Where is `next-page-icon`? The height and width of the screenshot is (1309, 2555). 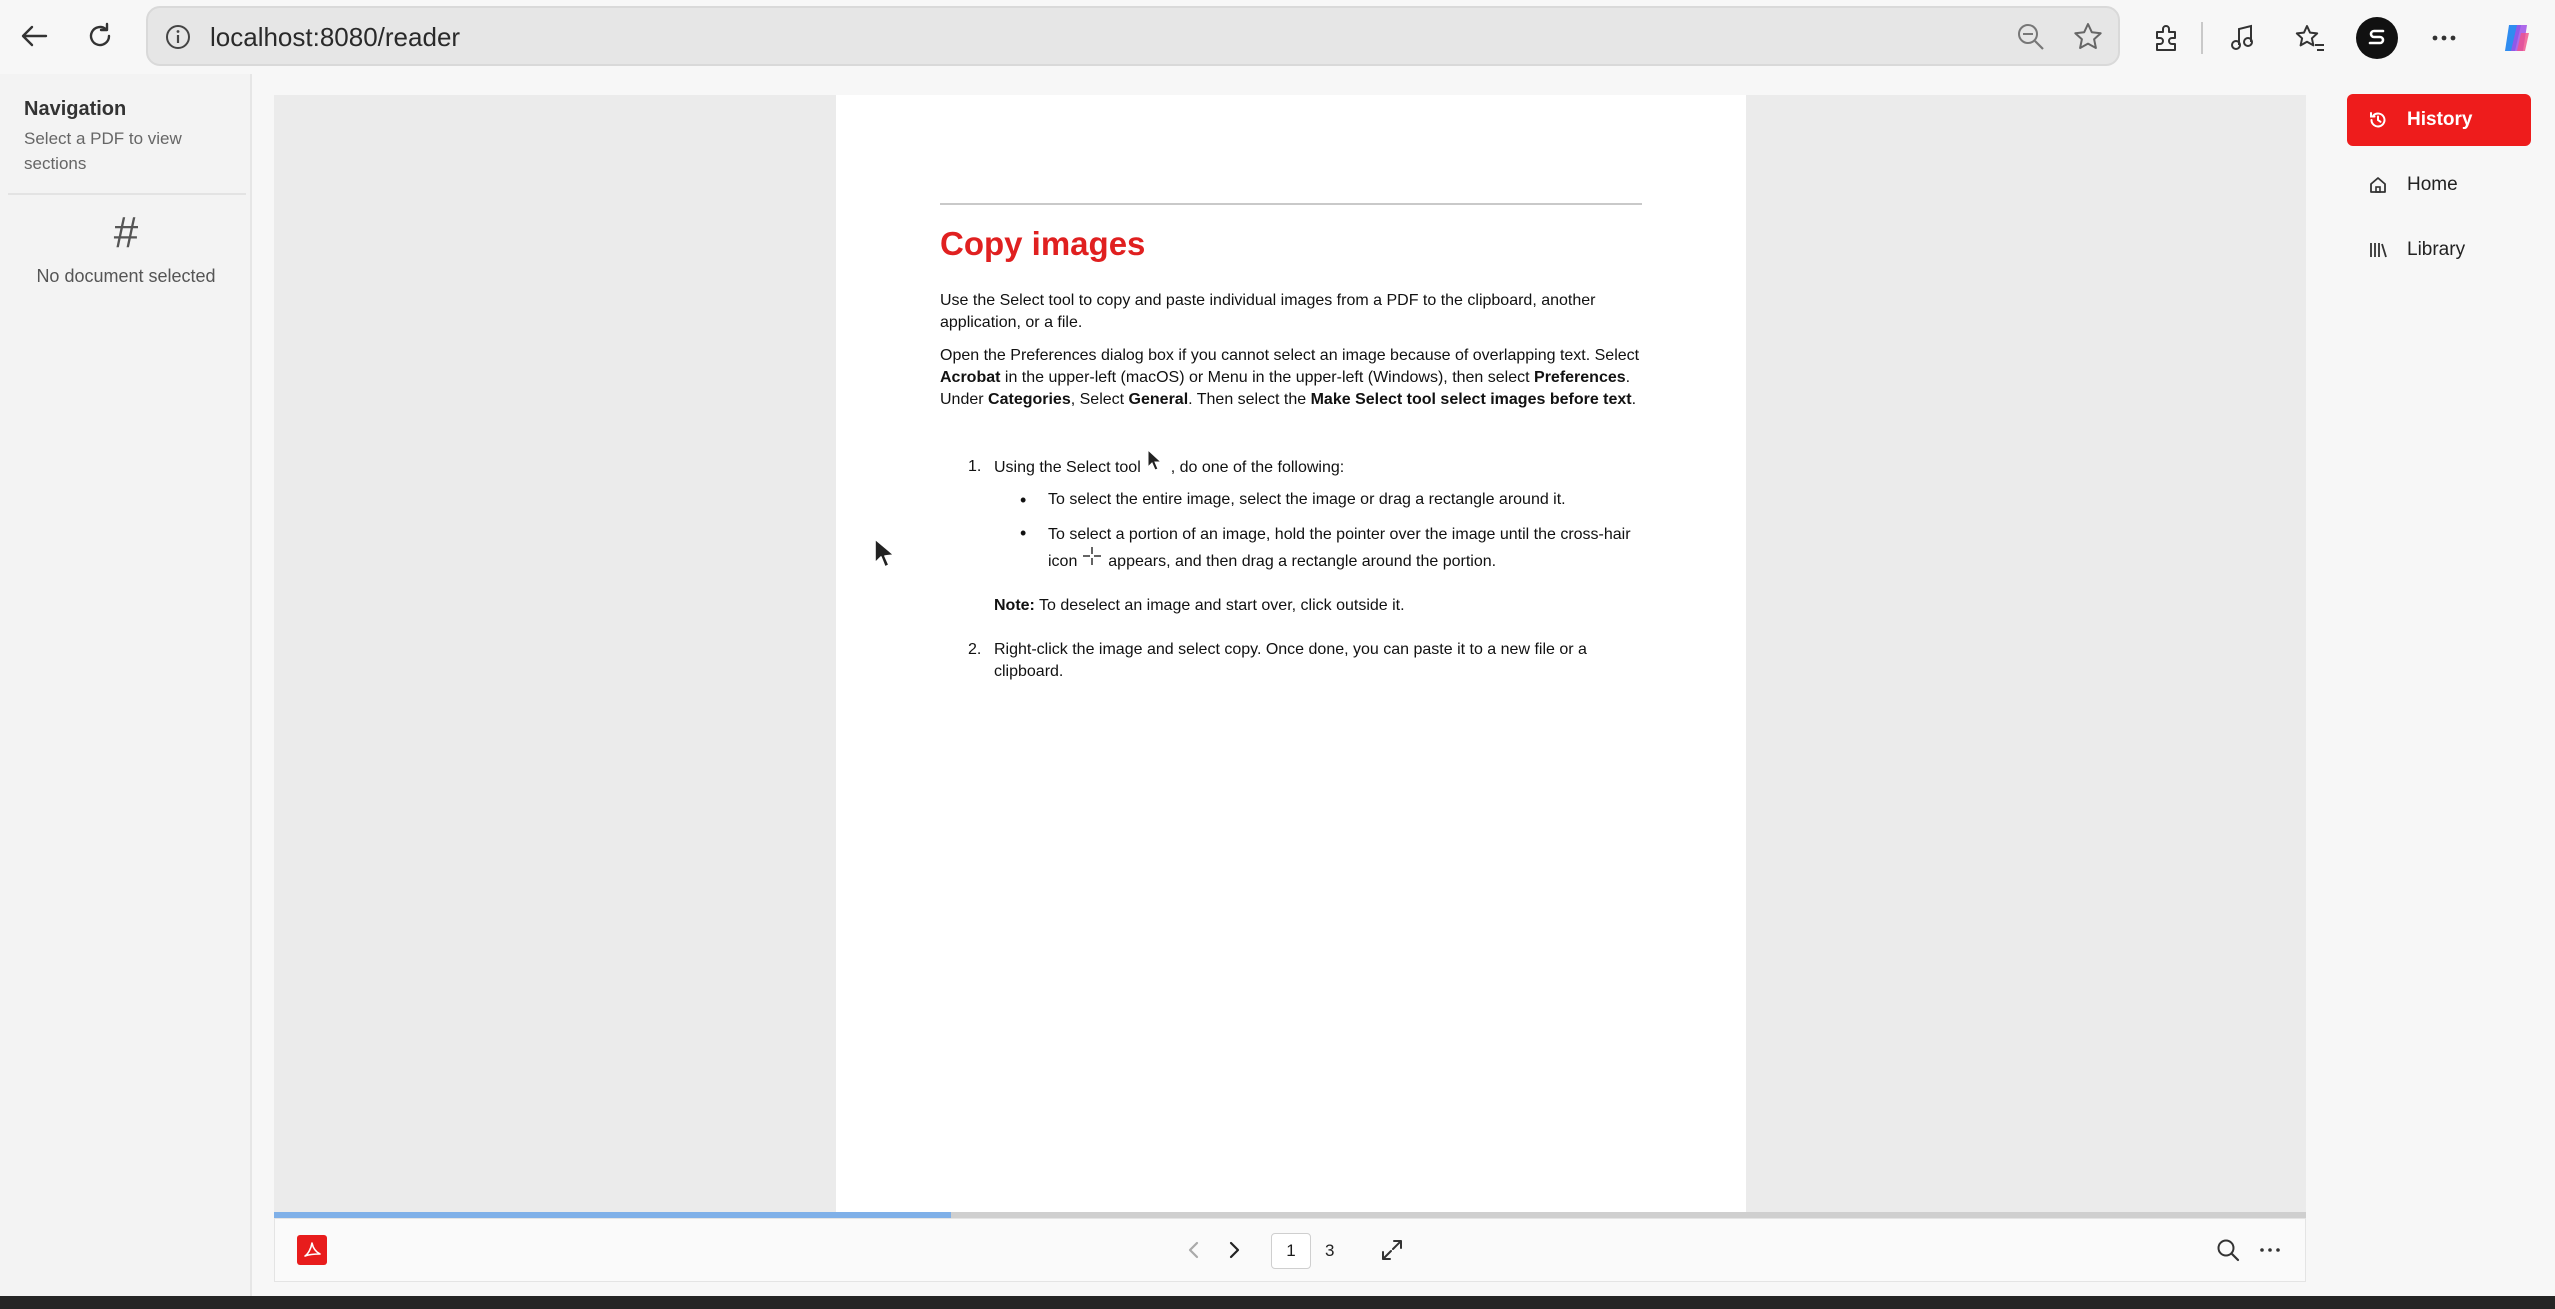
next-page-icon is located at coordinates (1234, 1252).